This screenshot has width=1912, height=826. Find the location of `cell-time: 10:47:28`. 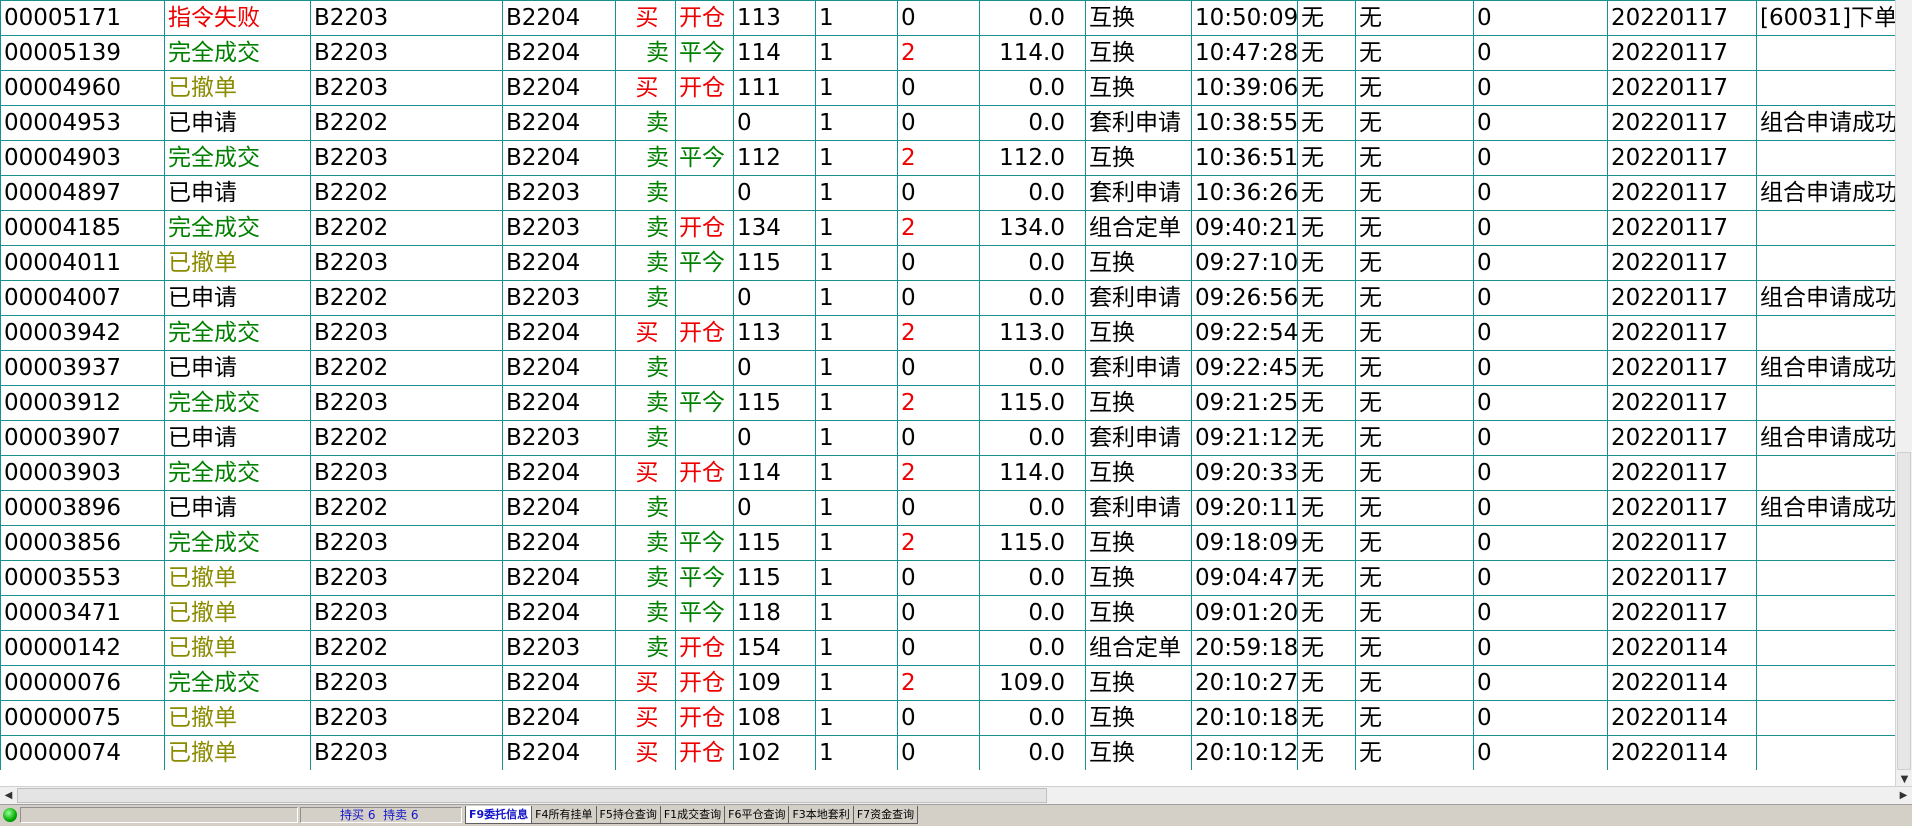

cell-time: 10:47:28 is located at coordinates (1244, 53).